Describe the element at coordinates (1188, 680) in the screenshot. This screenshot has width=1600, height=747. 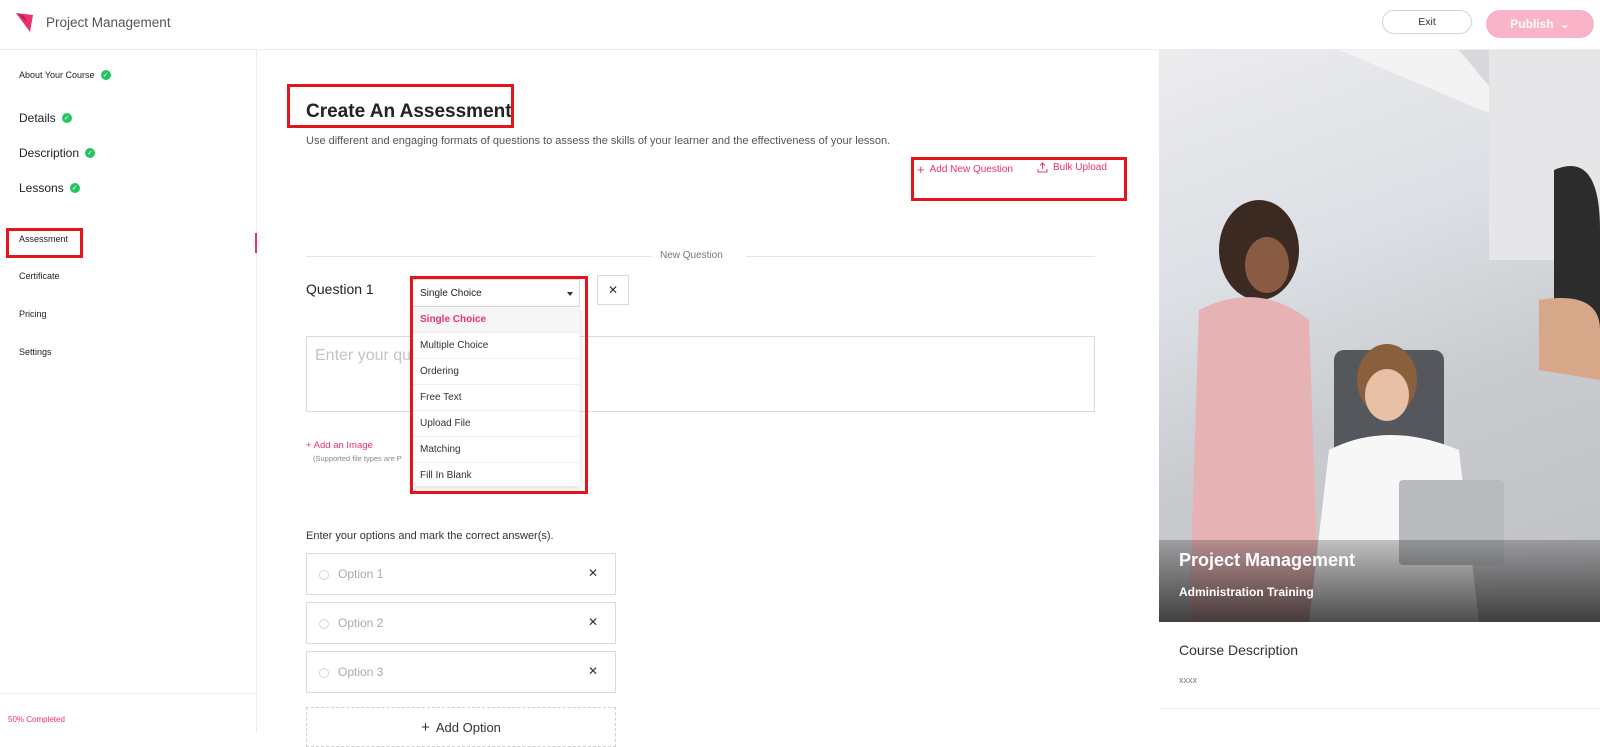
I see `course-description-value: xxxx` at that location.